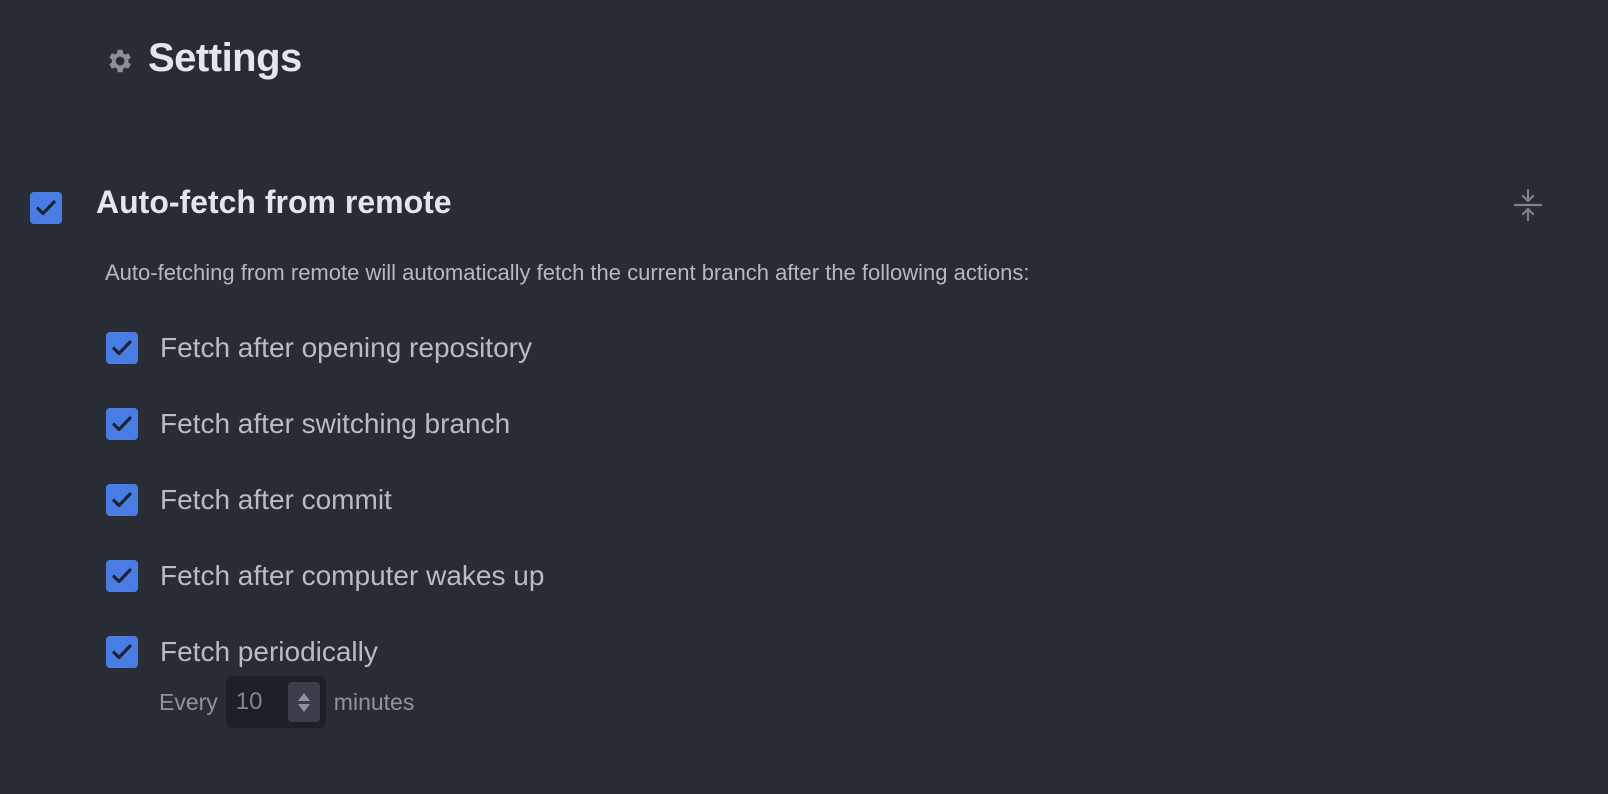 This screenshot has width=1608, height=794. What do you see at coordinates (254, 702) in the screenshot?
I see `interval-input` at bounding box center [254, 702].